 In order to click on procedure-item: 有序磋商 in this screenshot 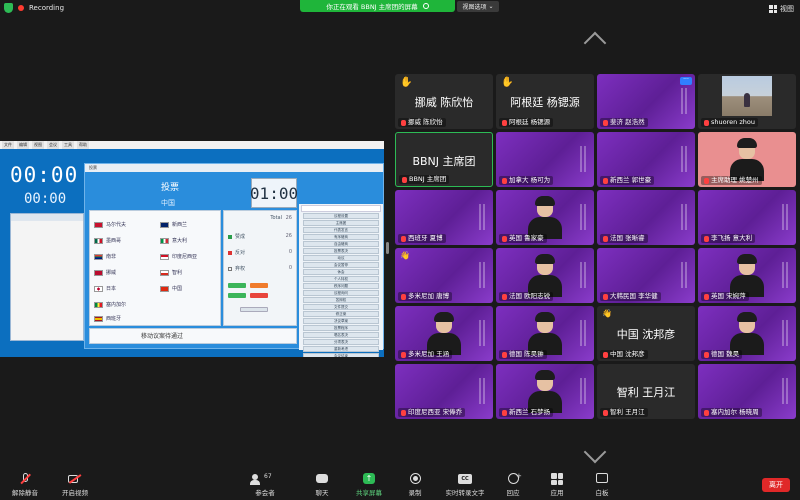, I will do `click(341, 237)`.